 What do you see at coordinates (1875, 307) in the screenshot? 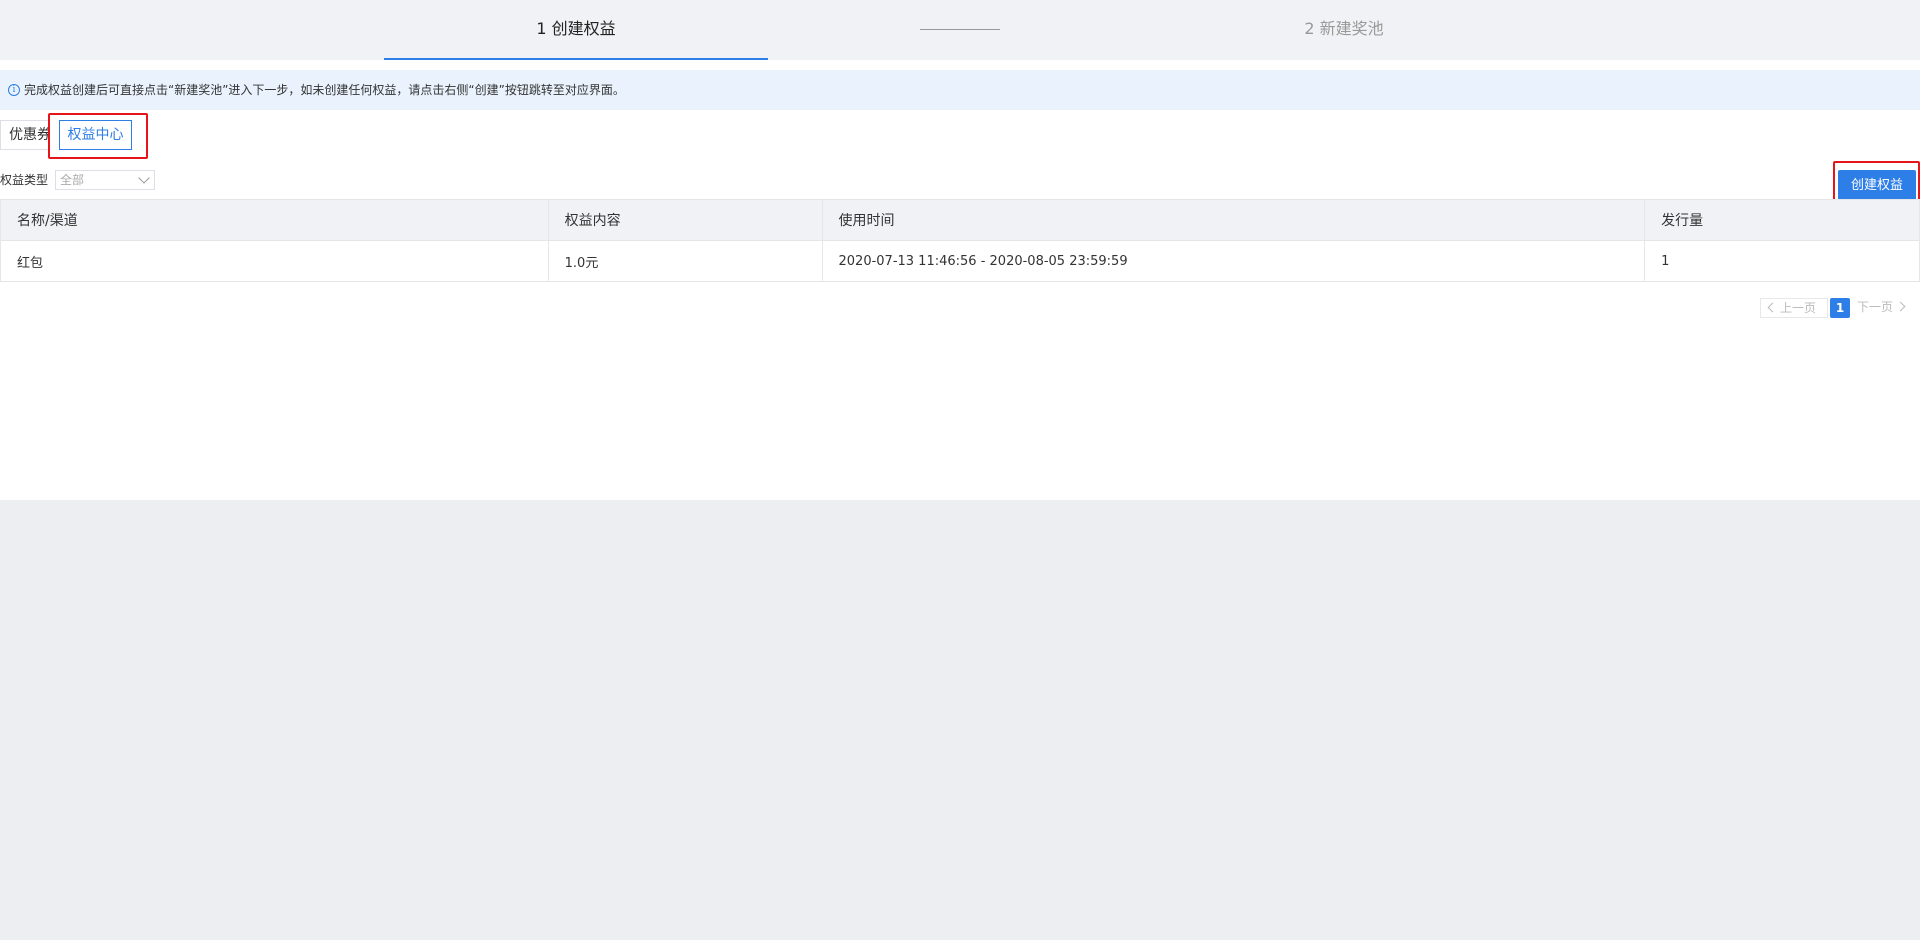
I see `next-page-label: 下一页` at bounding box center [1875, 307].